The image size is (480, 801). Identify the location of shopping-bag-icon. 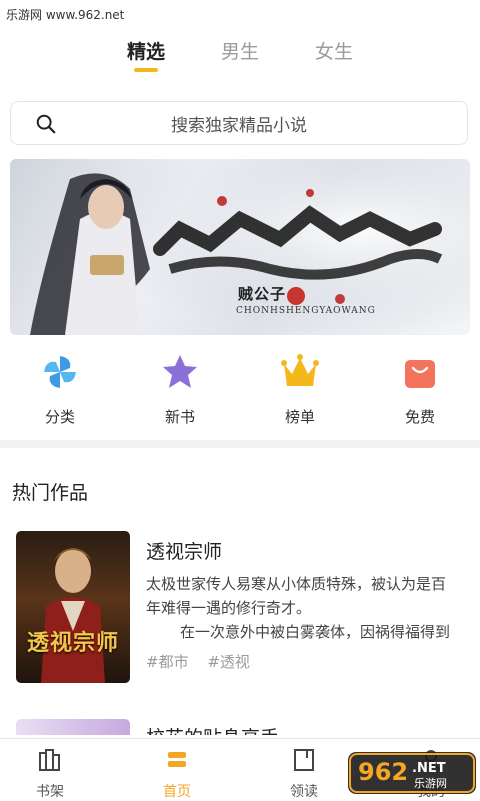
(420, 374).